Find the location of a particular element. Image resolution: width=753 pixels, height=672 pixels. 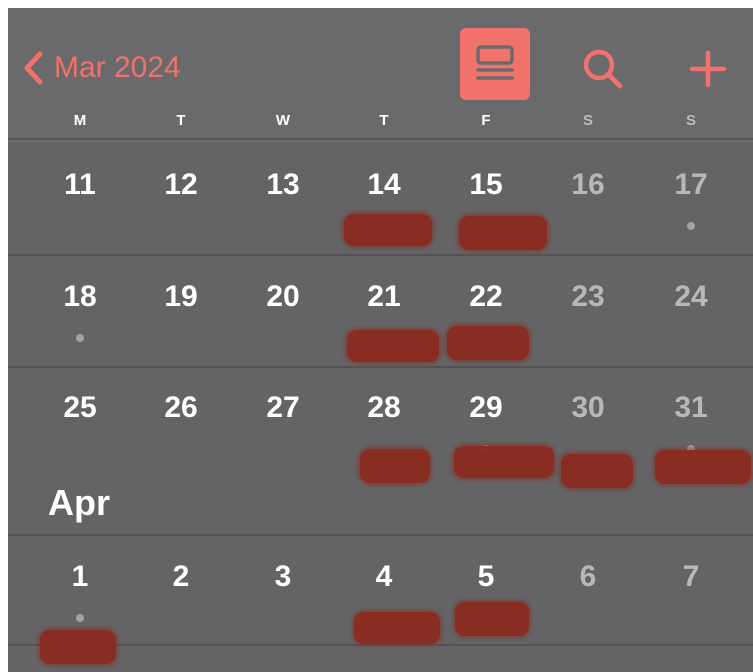

chevron-left-icon is located at coordinates (33, 68).